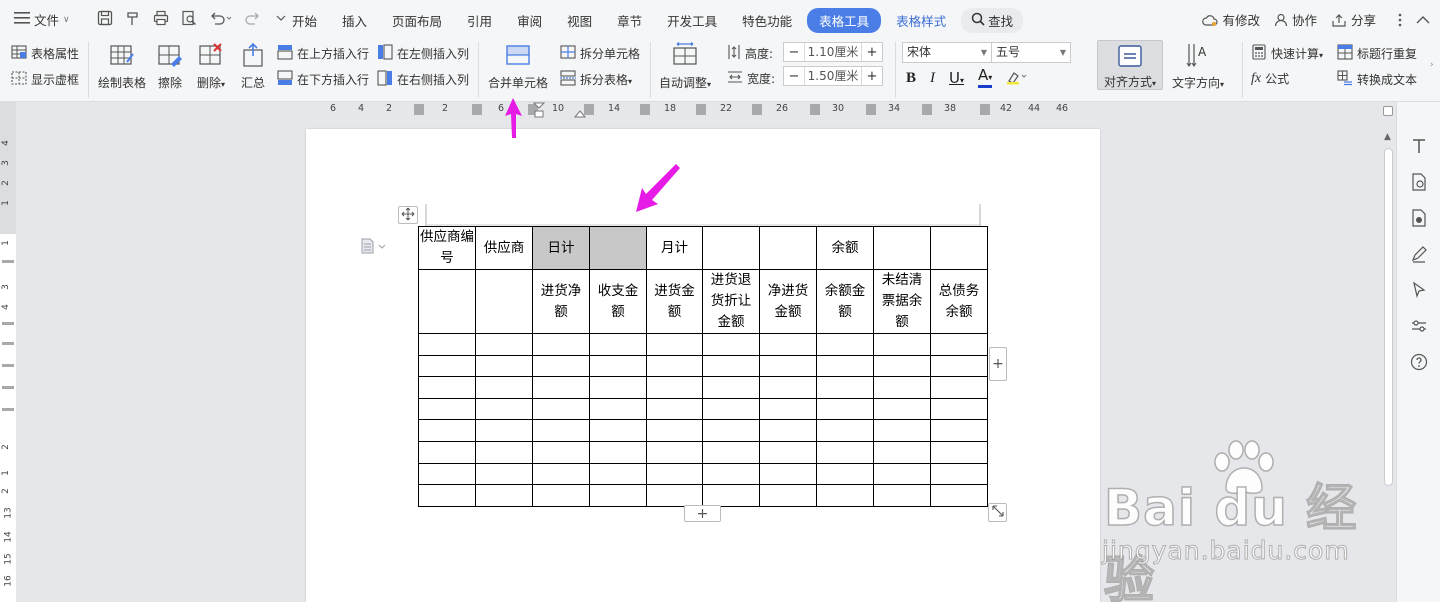 Image resolution: width=1440 pixels, height=602 pixels. I want to click on tab-table-style: 表格样式, so click(921, 20).